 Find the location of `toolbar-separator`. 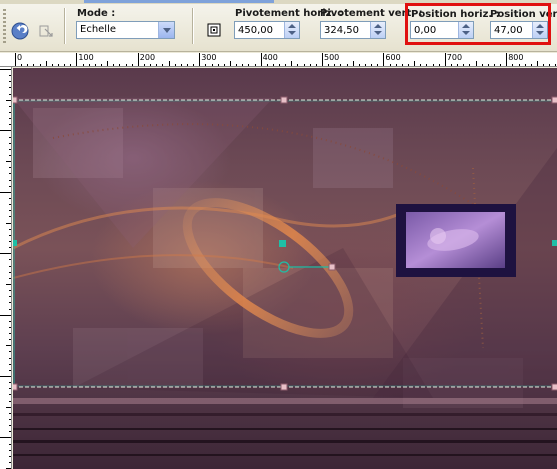

toolbar-separator is located at coordinates (192, 26).